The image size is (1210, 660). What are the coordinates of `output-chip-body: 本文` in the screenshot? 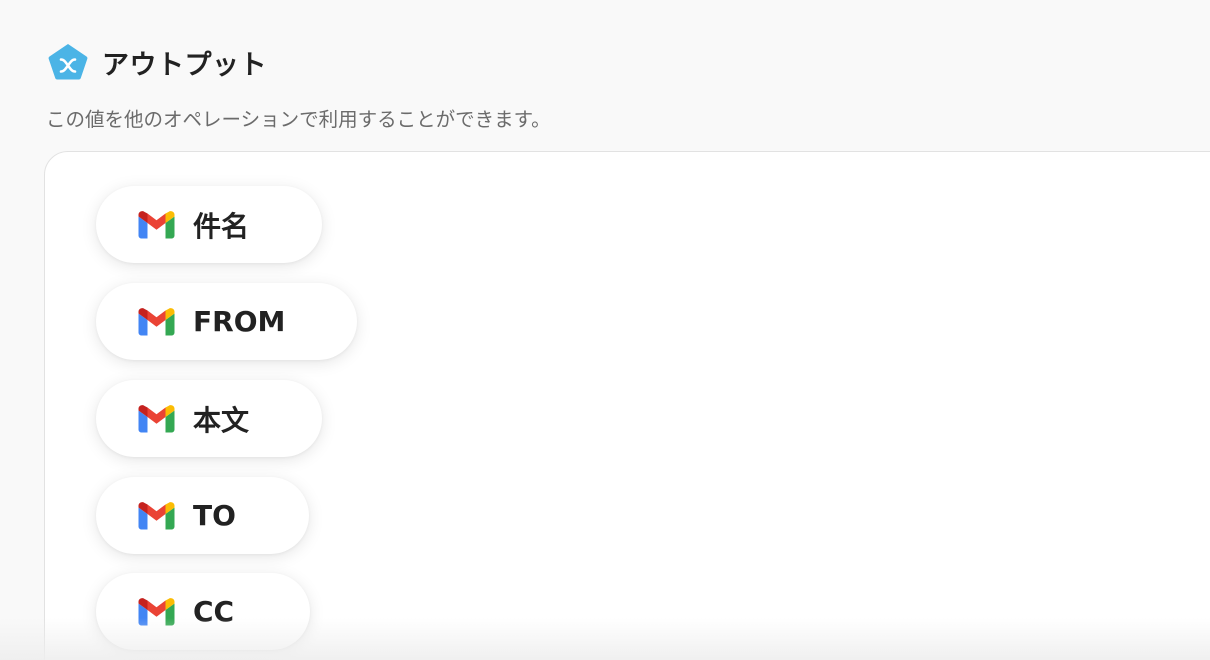 It's located at (209, 418).